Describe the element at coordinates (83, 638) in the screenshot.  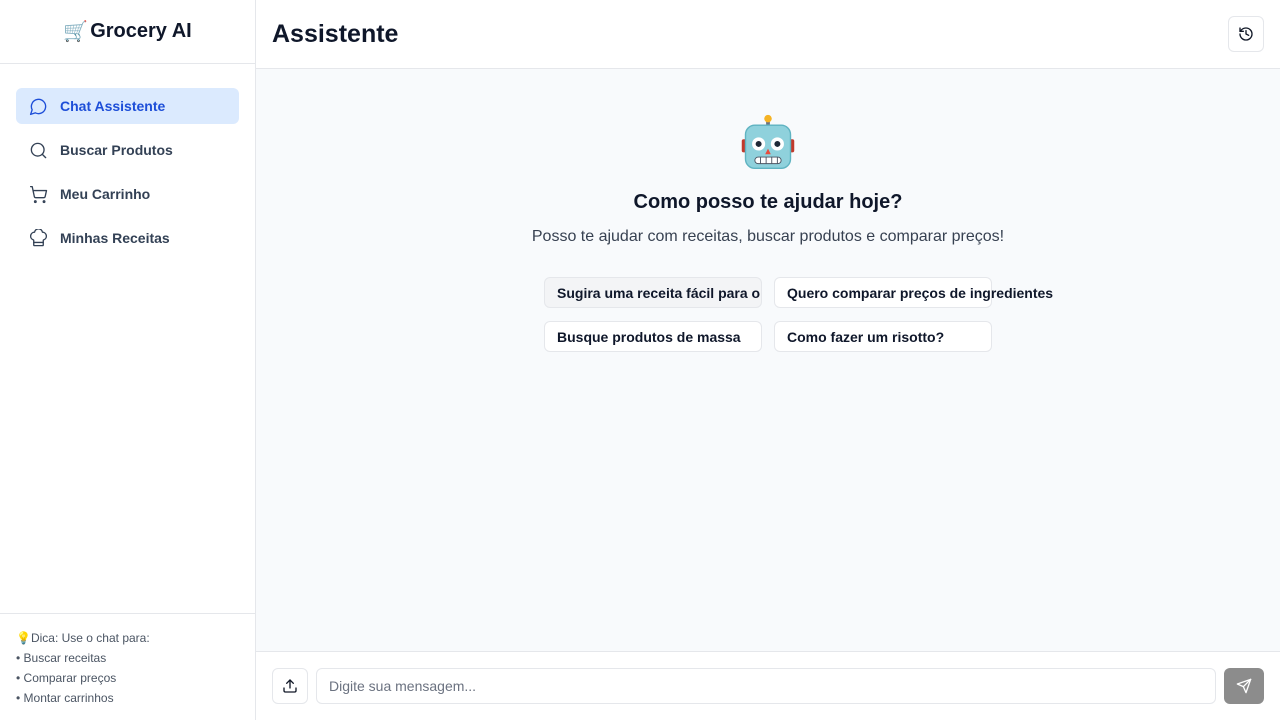
I see `tip-heading: 💡Dica: Use o chat para:` at that location.